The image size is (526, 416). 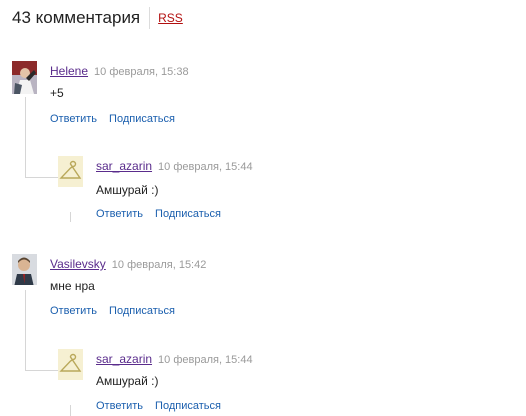 What do you see at coordinates (150, 18) in the screenshot?
I see `header-divider` at bounding box center [150, 18].